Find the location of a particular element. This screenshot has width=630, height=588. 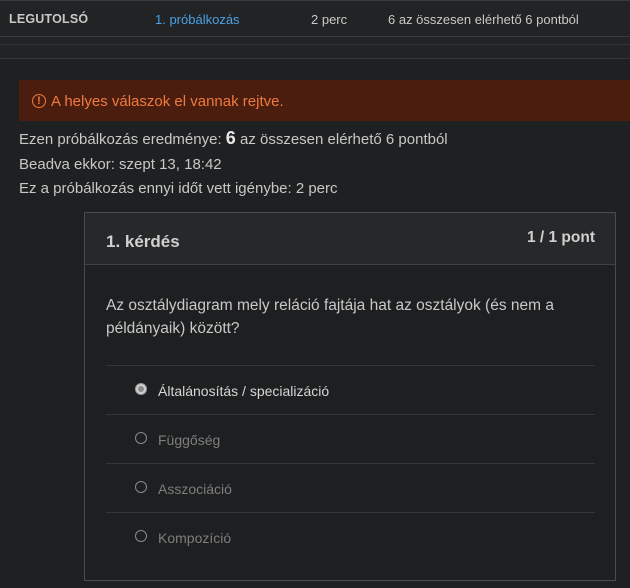

attempt-time: 2 perc is located at coordinates (329, 19).